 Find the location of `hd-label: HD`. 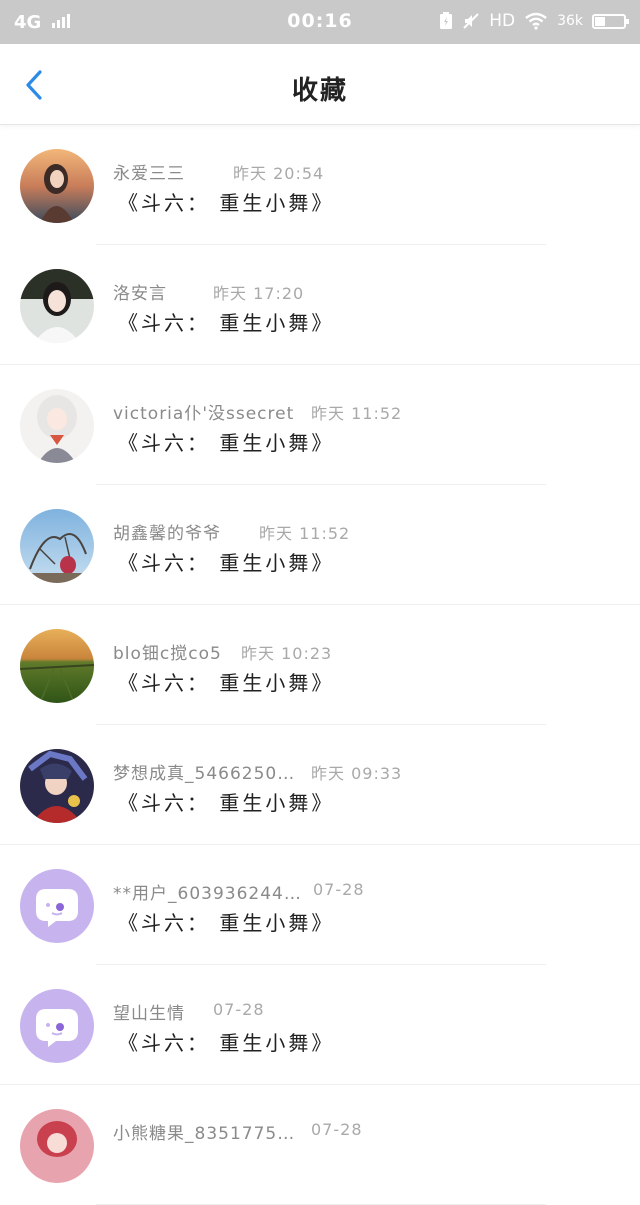

hd-label: HD is located at coordinates (502, 21).